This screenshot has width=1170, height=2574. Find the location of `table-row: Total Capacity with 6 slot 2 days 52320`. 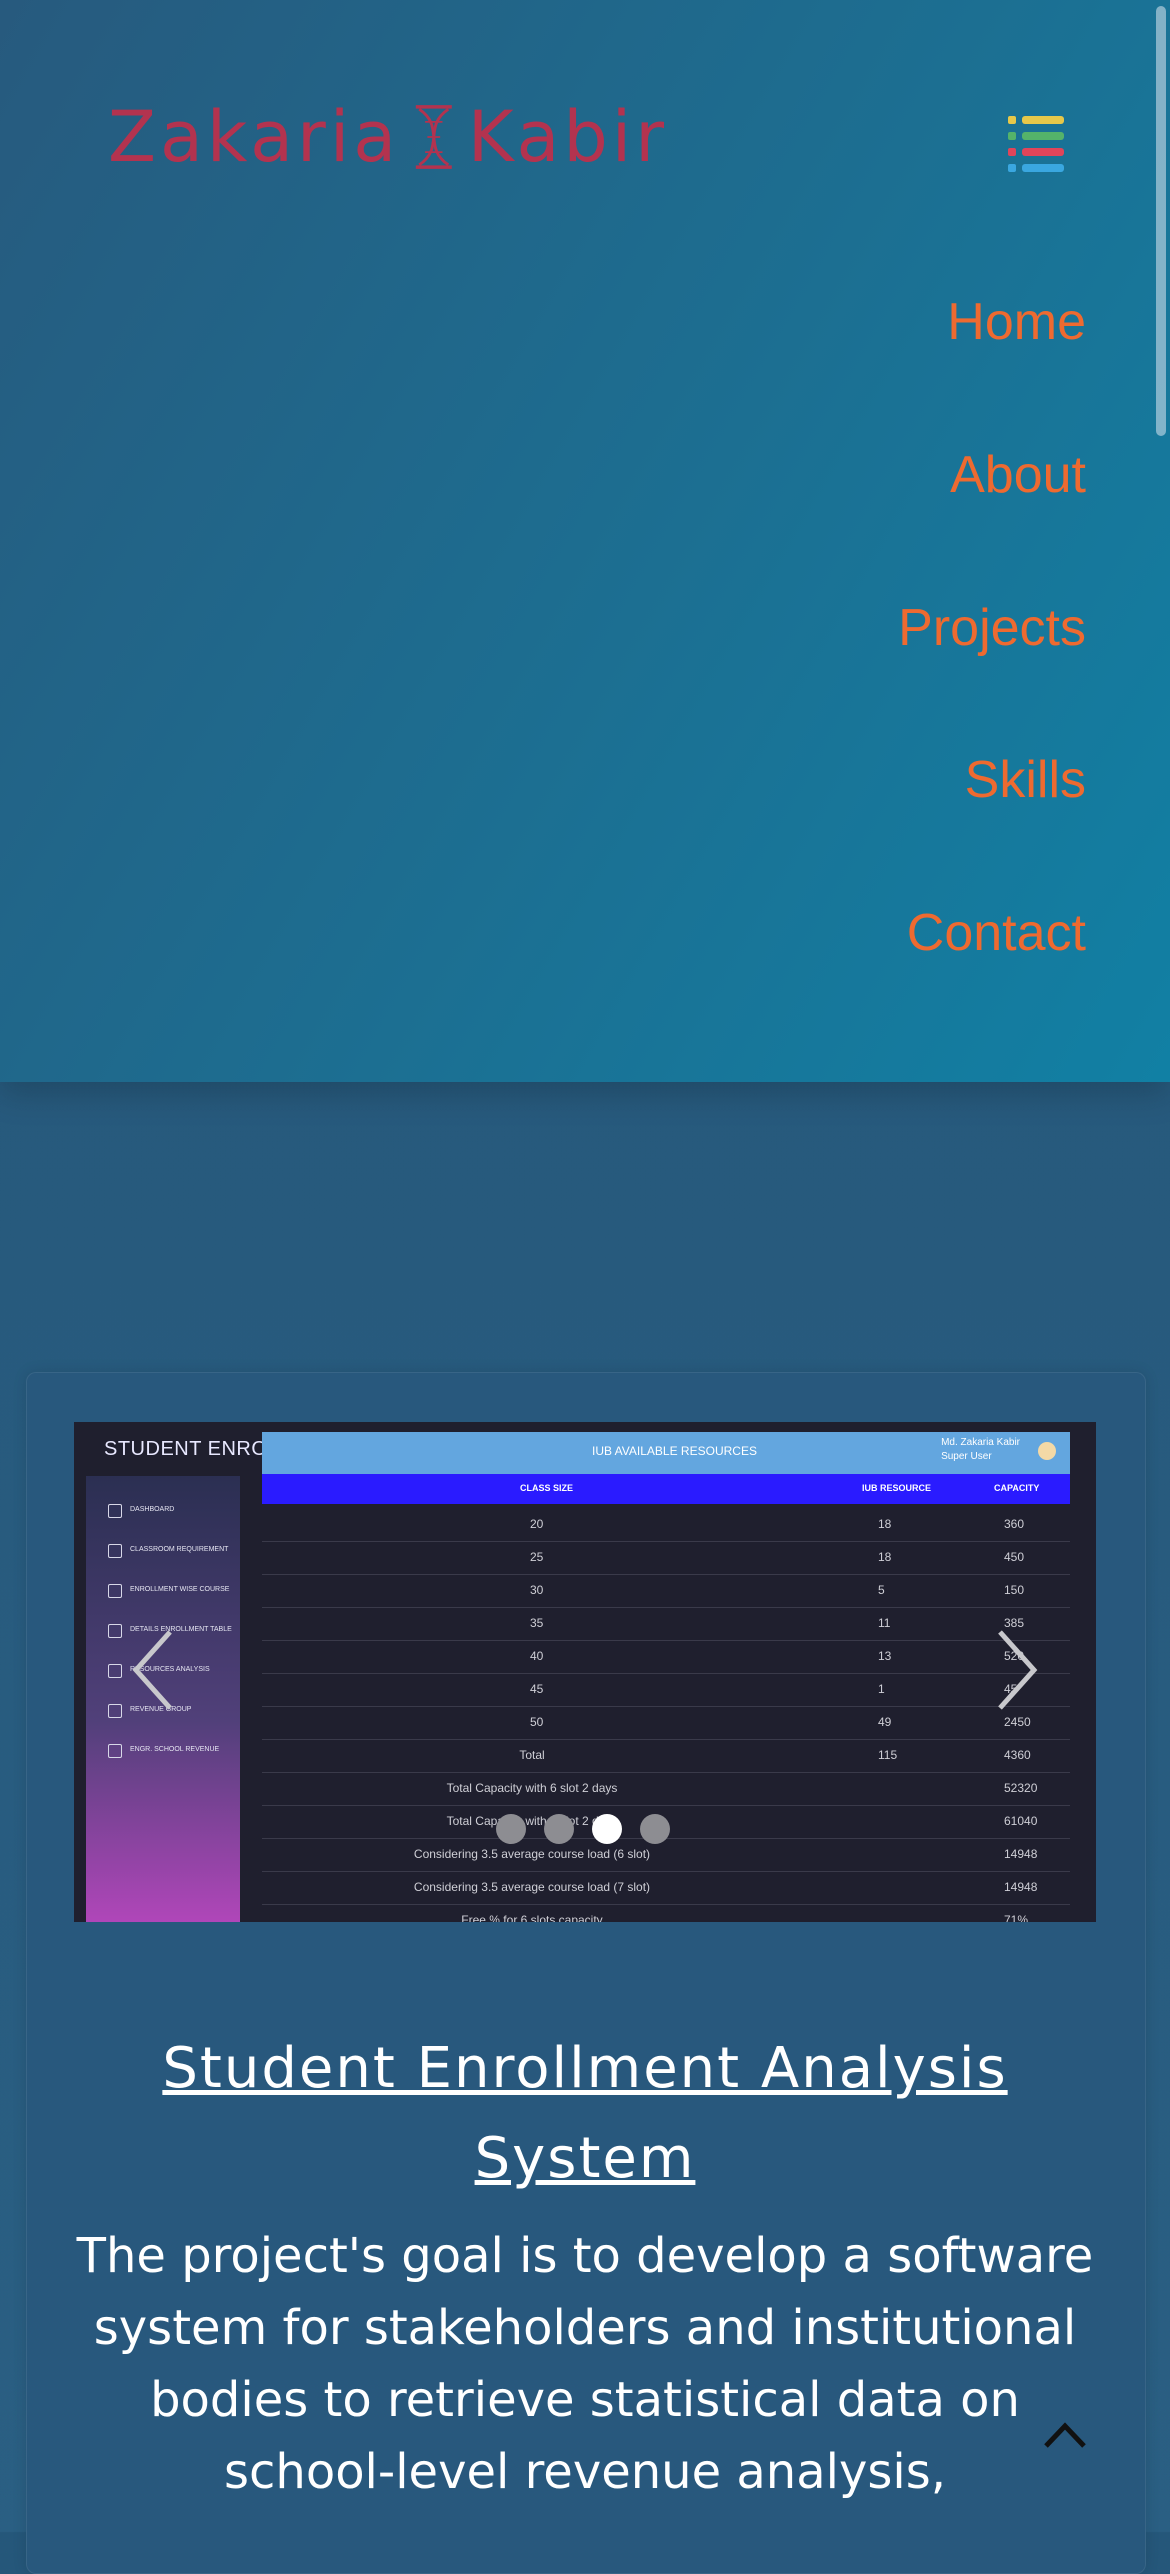

table-row: Total Capacity with 6 slot 2 days 52320 is located at coordinates (666, 1789).